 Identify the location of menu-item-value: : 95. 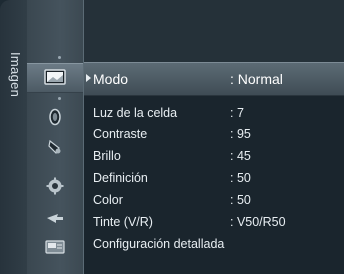
(240, 134).